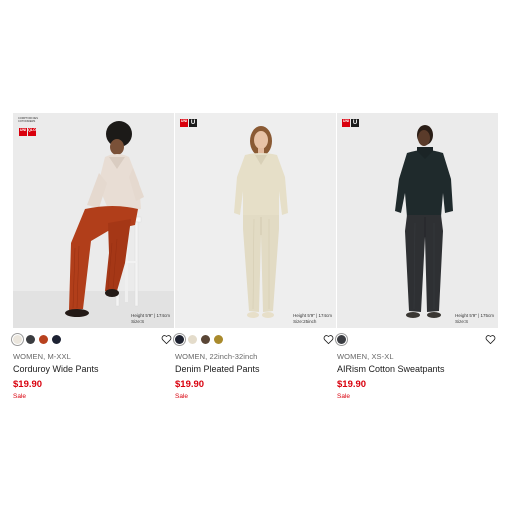 The image size is (512, 512). I want to click on product-image: UNI U Height 5'9" | 174cm Size:25inch, so click(255, 220).